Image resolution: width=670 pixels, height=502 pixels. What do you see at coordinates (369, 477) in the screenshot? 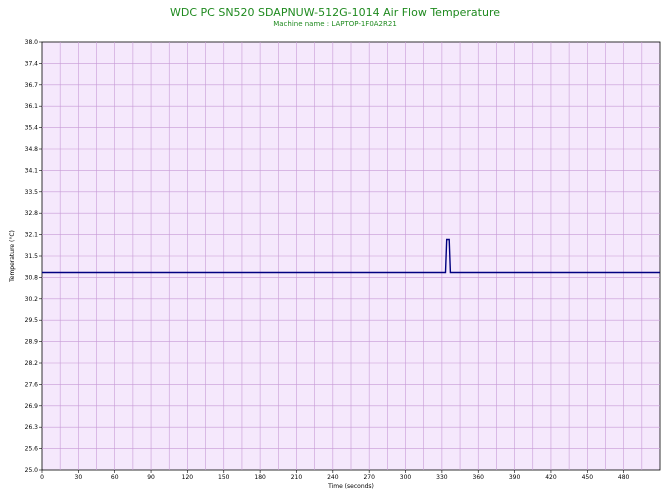
I see `x-tick-label: 270` at bounding box center [369, 477].